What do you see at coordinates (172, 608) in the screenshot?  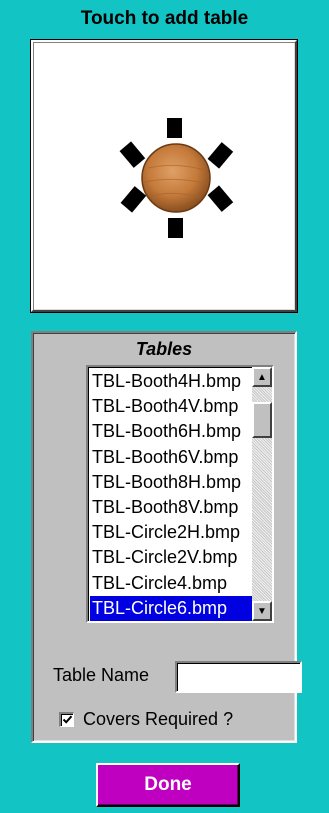 I see `list-item: TBL-Circle6.bmp` at bounding box center [172, 608].